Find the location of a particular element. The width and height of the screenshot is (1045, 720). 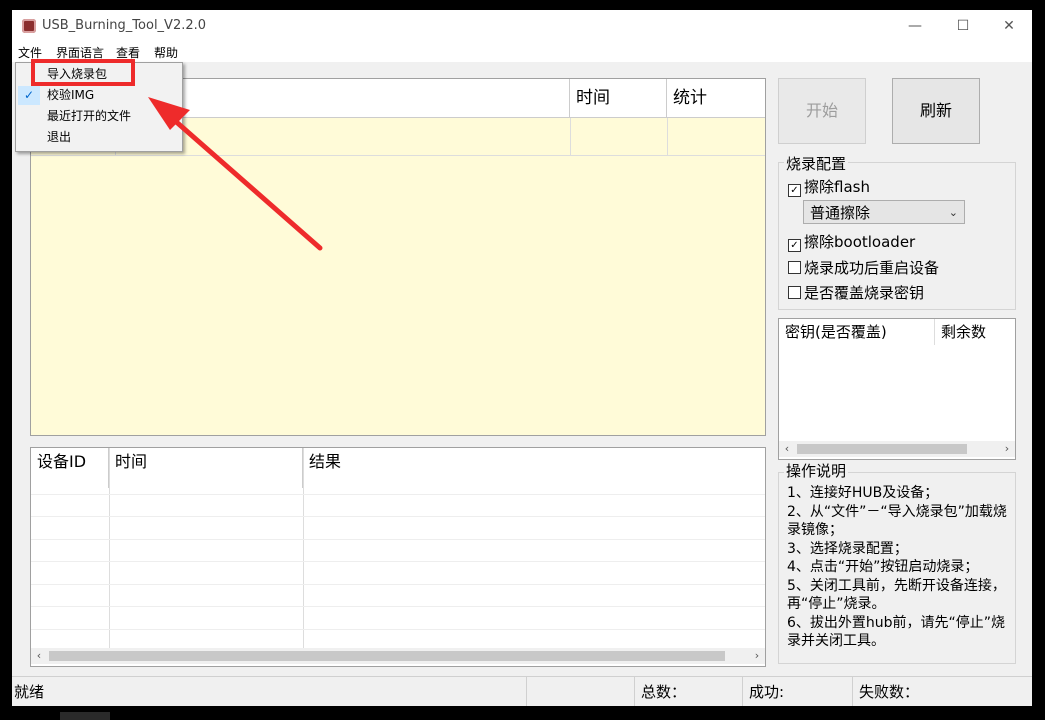

total-count: 总数： is located at coordinates (688, 692).